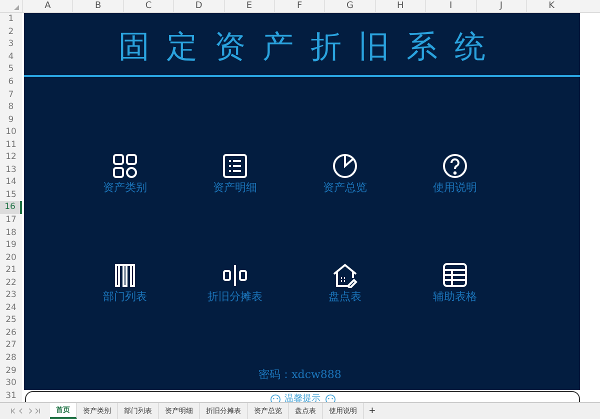 The width and height of the screenshot is (600, 419). What do you see at coordinates (11, 257) in the screenshot?
I see `row-header: 20` at bounding box center [11, 257].